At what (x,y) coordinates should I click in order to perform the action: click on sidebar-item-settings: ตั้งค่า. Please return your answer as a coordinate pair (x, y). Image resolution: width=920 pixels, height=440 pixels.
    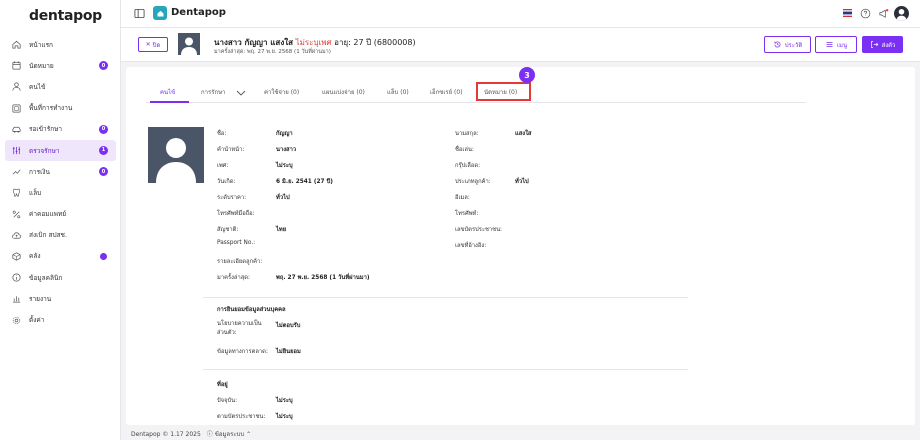
    Looking at the image, I should click on (60, 319).